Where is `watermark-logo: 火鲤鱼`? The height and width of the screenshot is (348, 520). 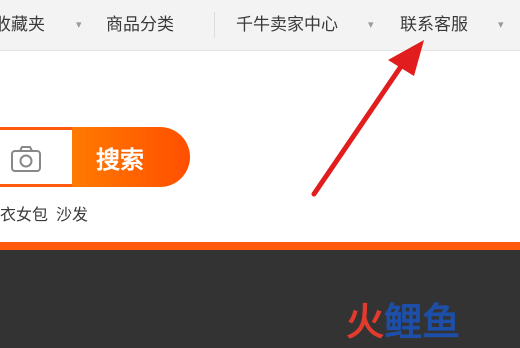 watermark-logo: 火鲤鱼 is located at coordinates (403, 322).